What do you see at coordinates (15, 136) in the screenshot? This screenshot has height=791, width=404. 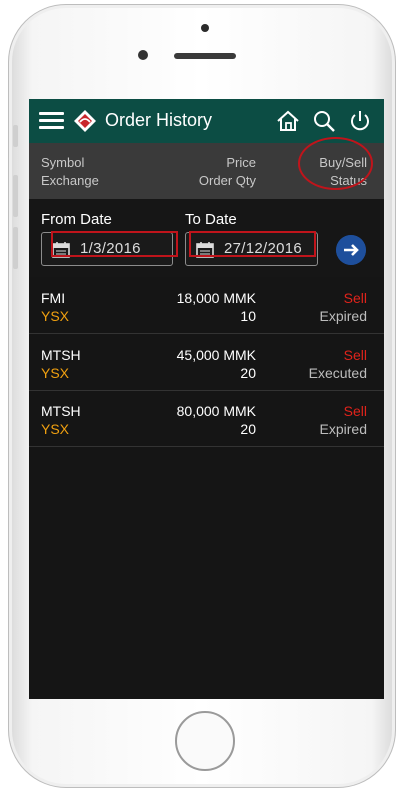 I see `mute-switch` at bounding box center [15, 136].